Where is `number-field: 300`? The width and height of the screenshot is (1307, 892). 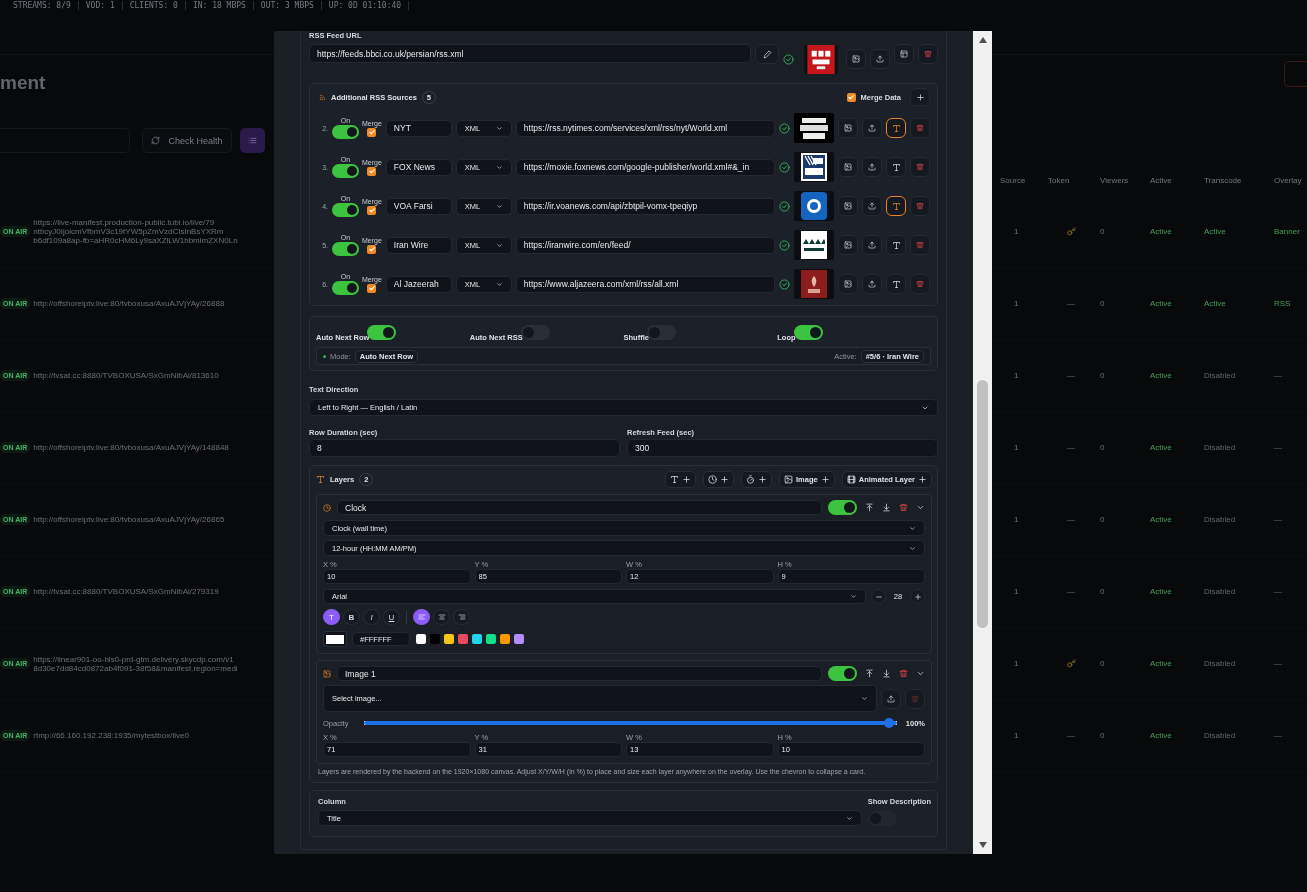
number-field: 300 is located at coordinates (782, 448).